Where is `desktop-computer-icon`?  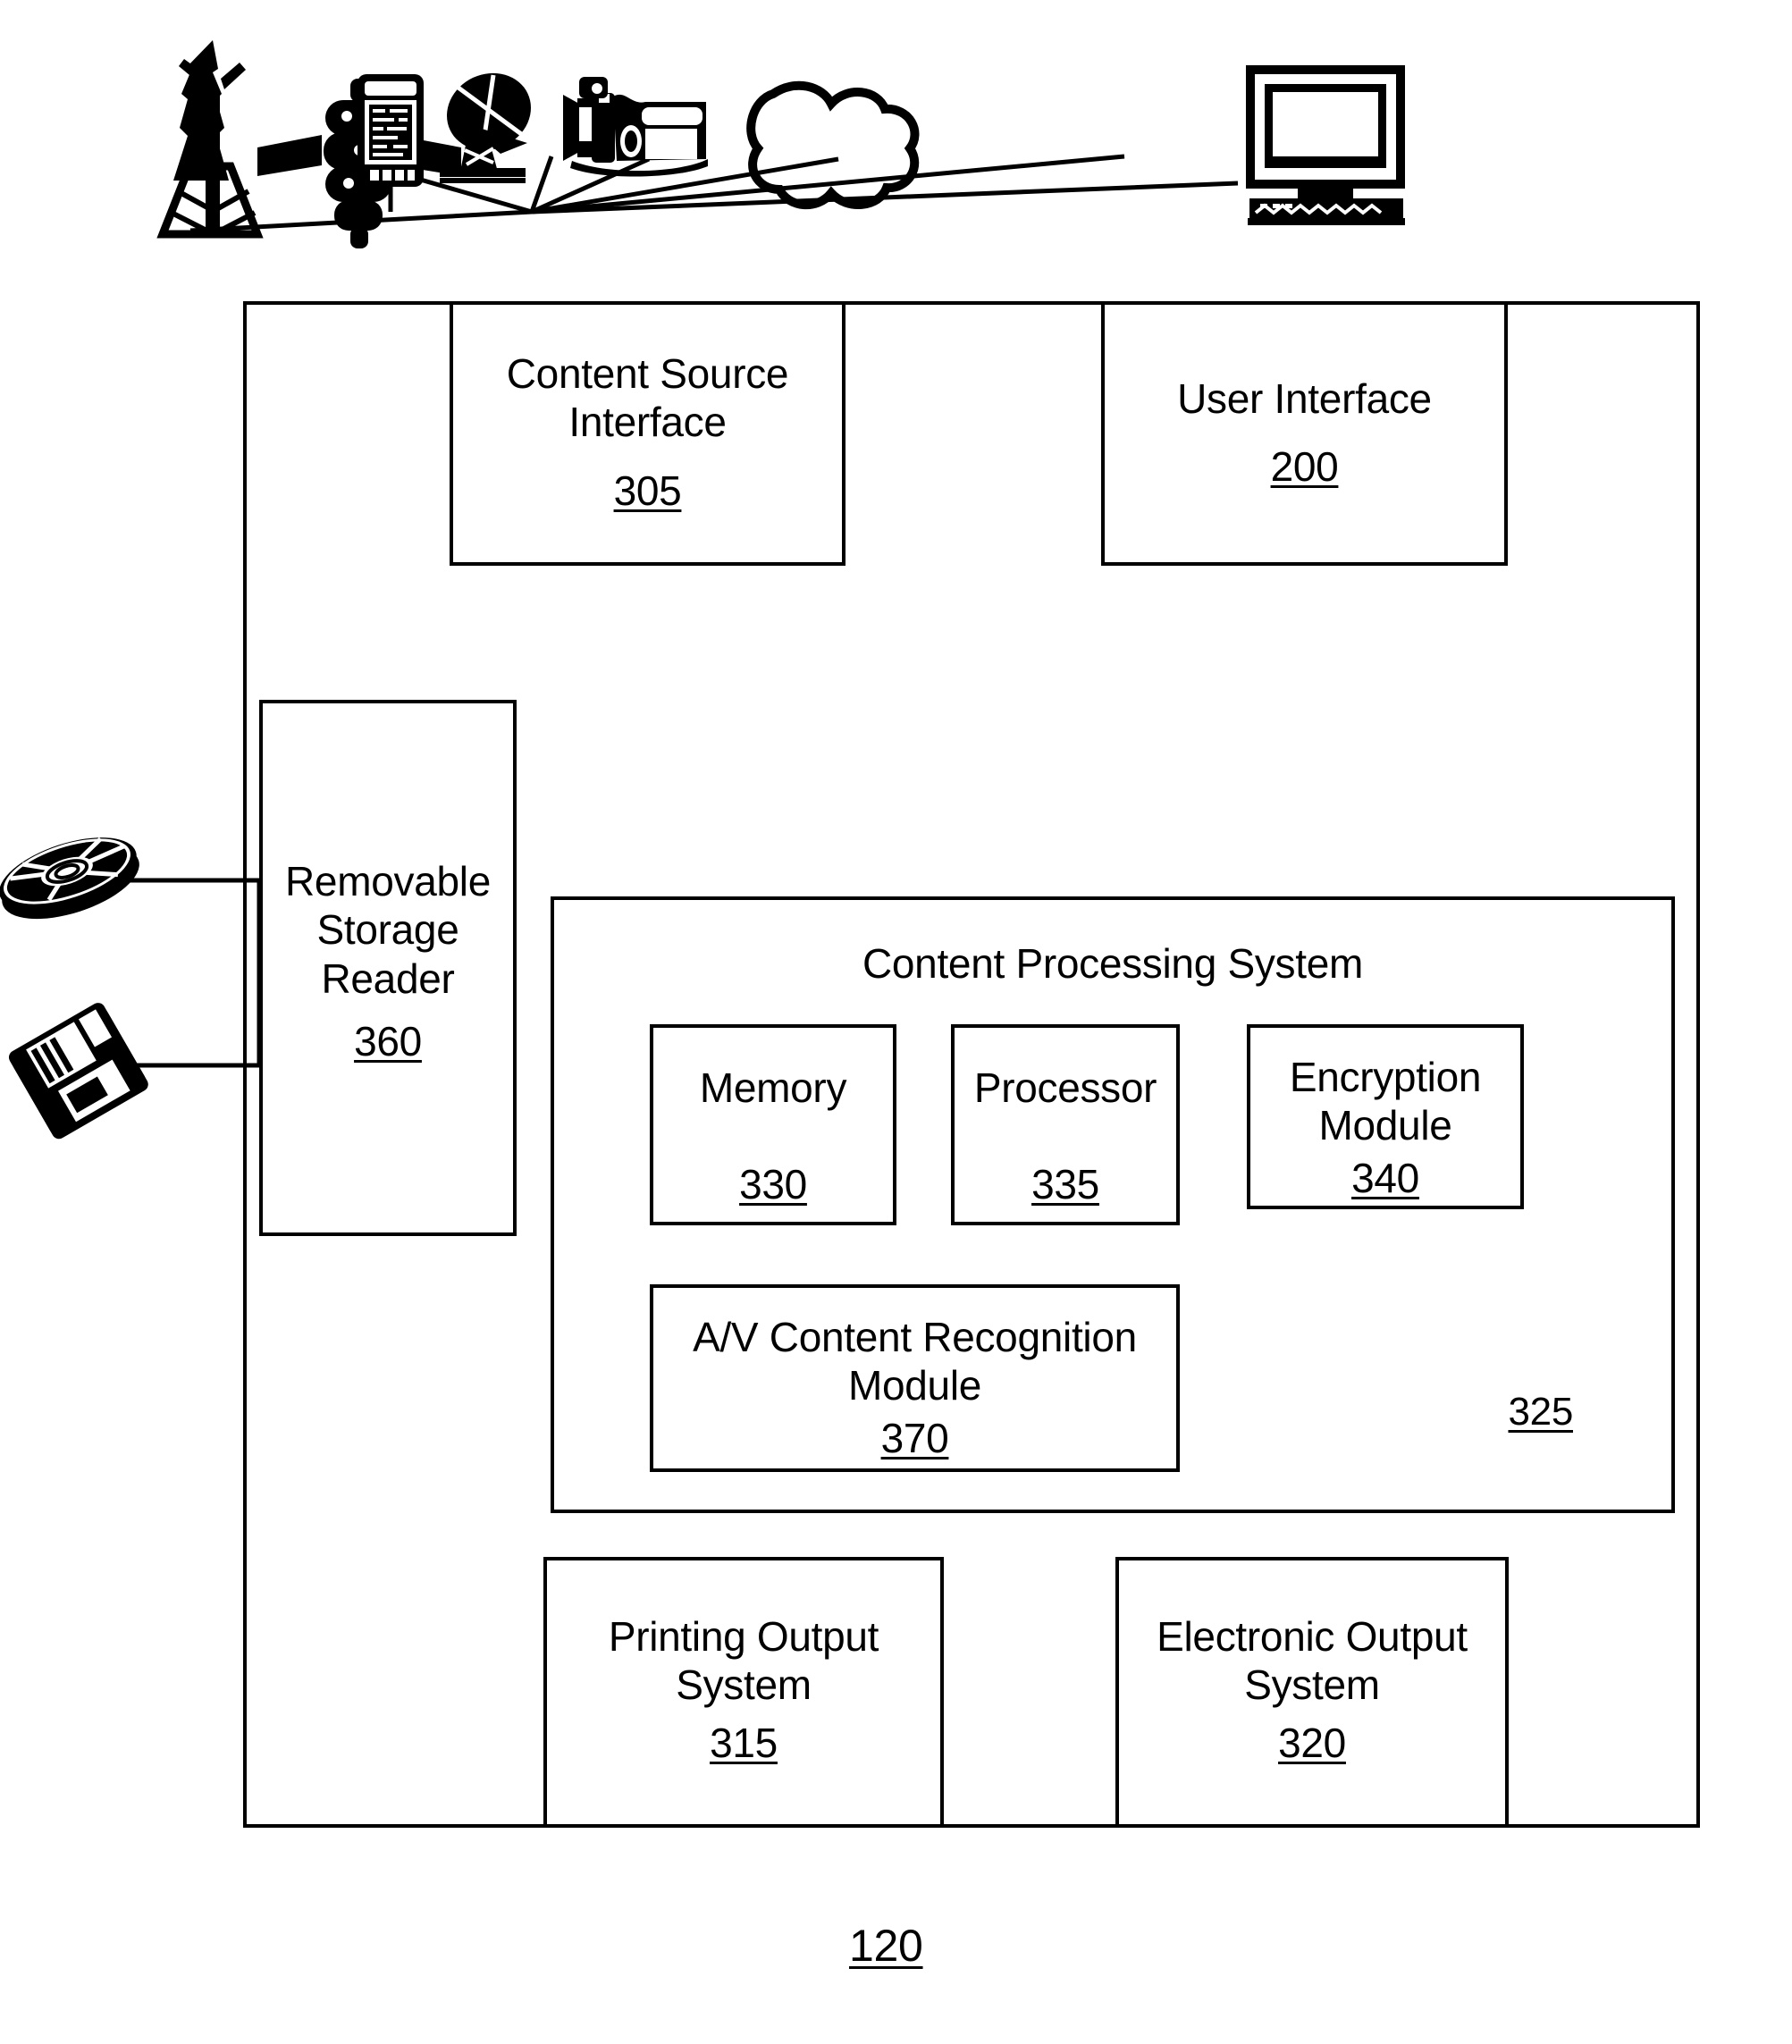 desktop-computer-icon is located at coordinates (1326, 145).